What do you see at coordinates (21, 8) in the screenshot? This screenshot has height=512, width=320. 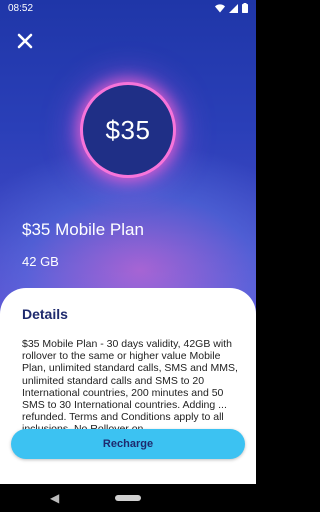 I see `status-time: 08:52` at bounding box center [21, 8].